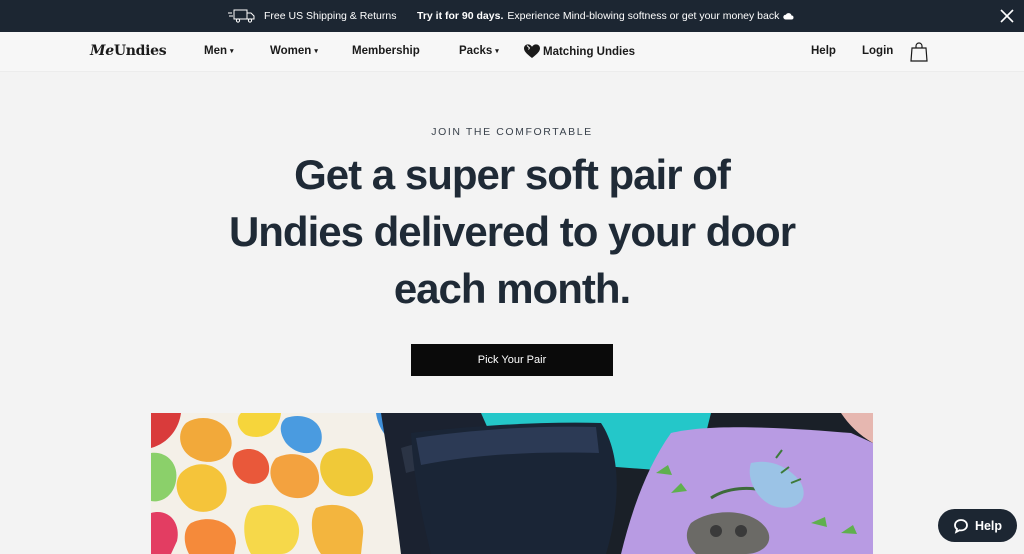  Describe the element at coordinates (140, 51) in the screenshot. I see `logo-undies: Undies` at that location.